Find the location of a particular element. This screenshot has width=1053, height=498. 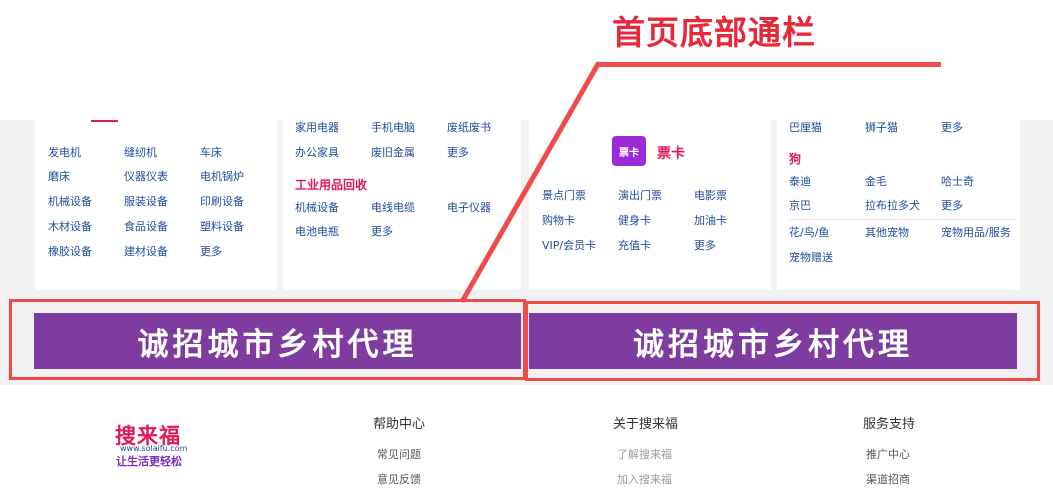

category-link: 印刷设备 is located at coordinates (222, 202).